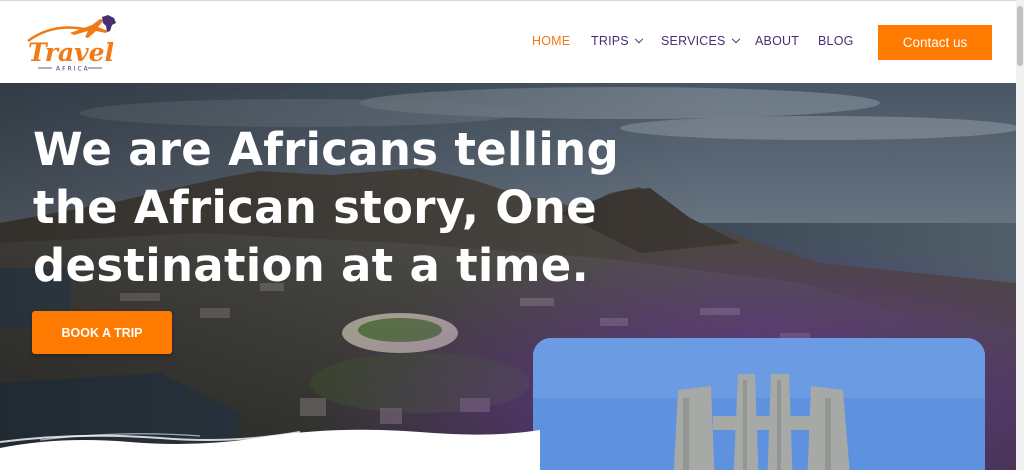 This screenshot has width=1024, height=470. I want to click on nav-home-label: HOME, so click(551, 41).